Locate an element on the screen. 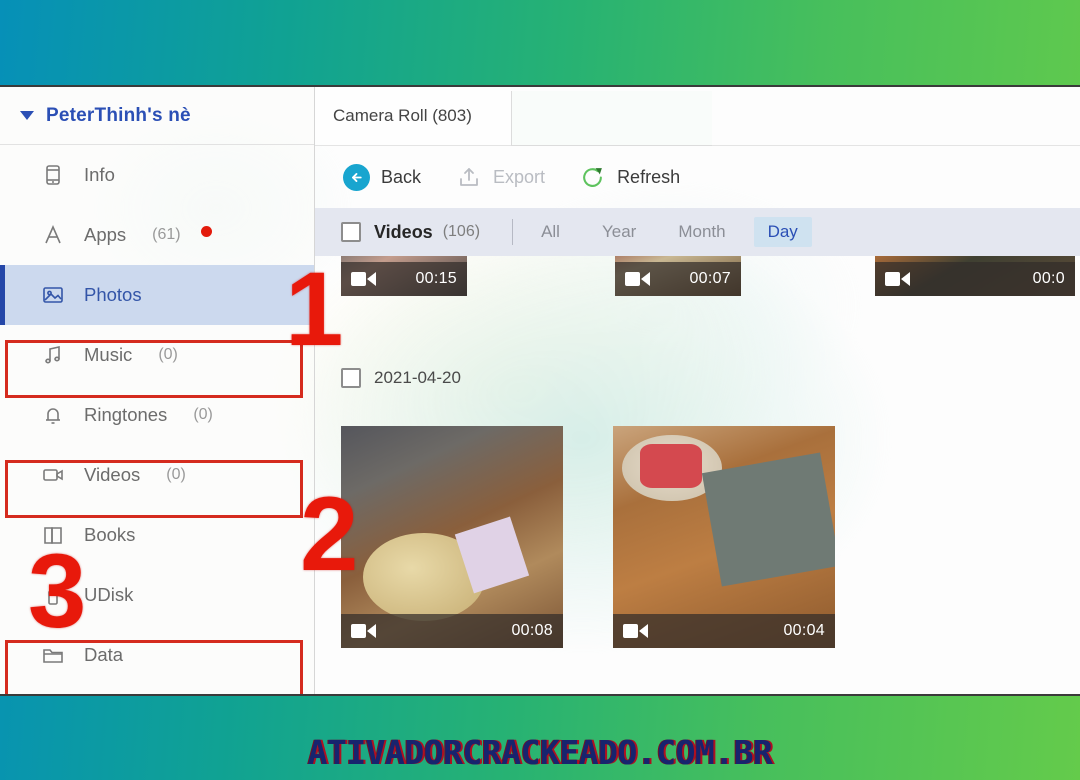 This screenshot has height=780, width=1080. site-watermark: ATIVADORCRACKEADO.COM.BR is located at coordinates (540, 752).